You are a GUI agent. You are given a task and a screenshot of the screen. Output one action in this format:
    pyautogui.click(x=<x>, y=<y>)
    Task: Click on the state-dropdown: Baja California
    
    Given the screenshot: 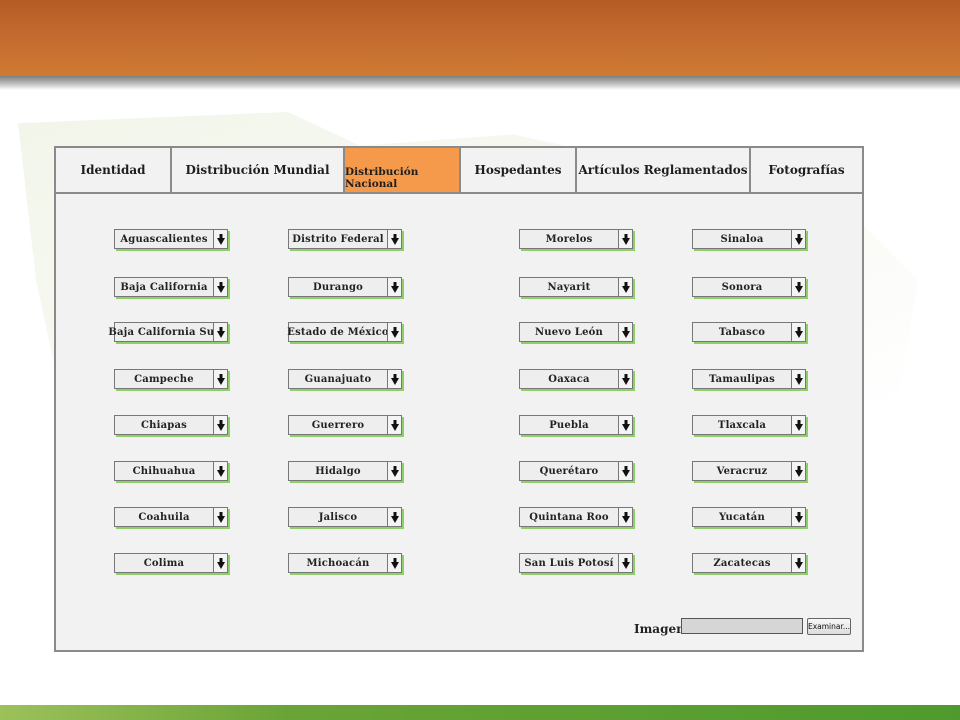 What is the action you would take?
    pyautogui.click(x=171, y=287)
    